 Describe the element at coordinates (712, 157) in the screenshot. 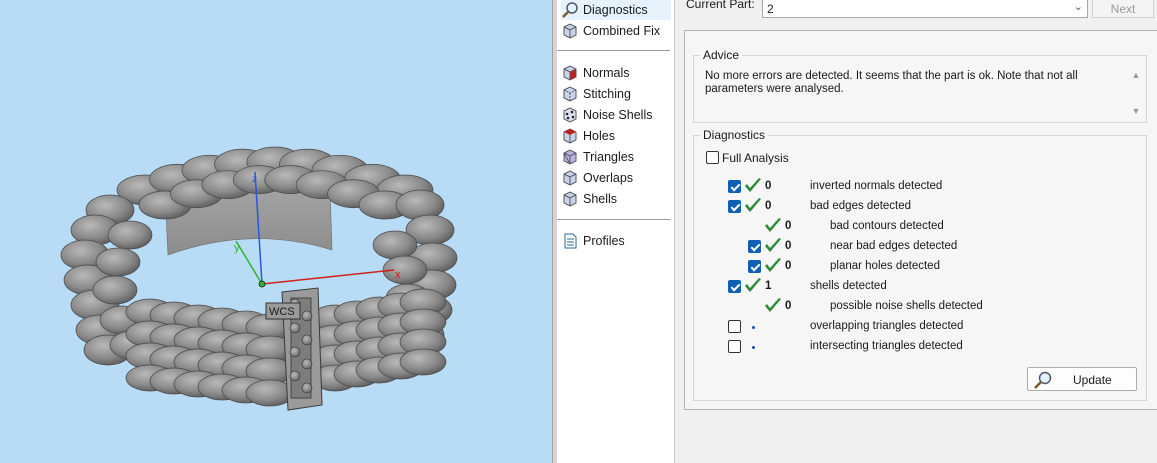

I see `full-analysis-checkbox` at that location.